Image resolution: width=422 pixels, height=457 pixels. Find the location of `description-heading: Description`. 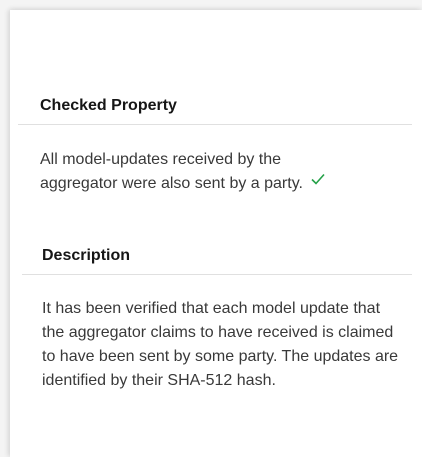

description-heading: Description is located at coordinates (86, 255).